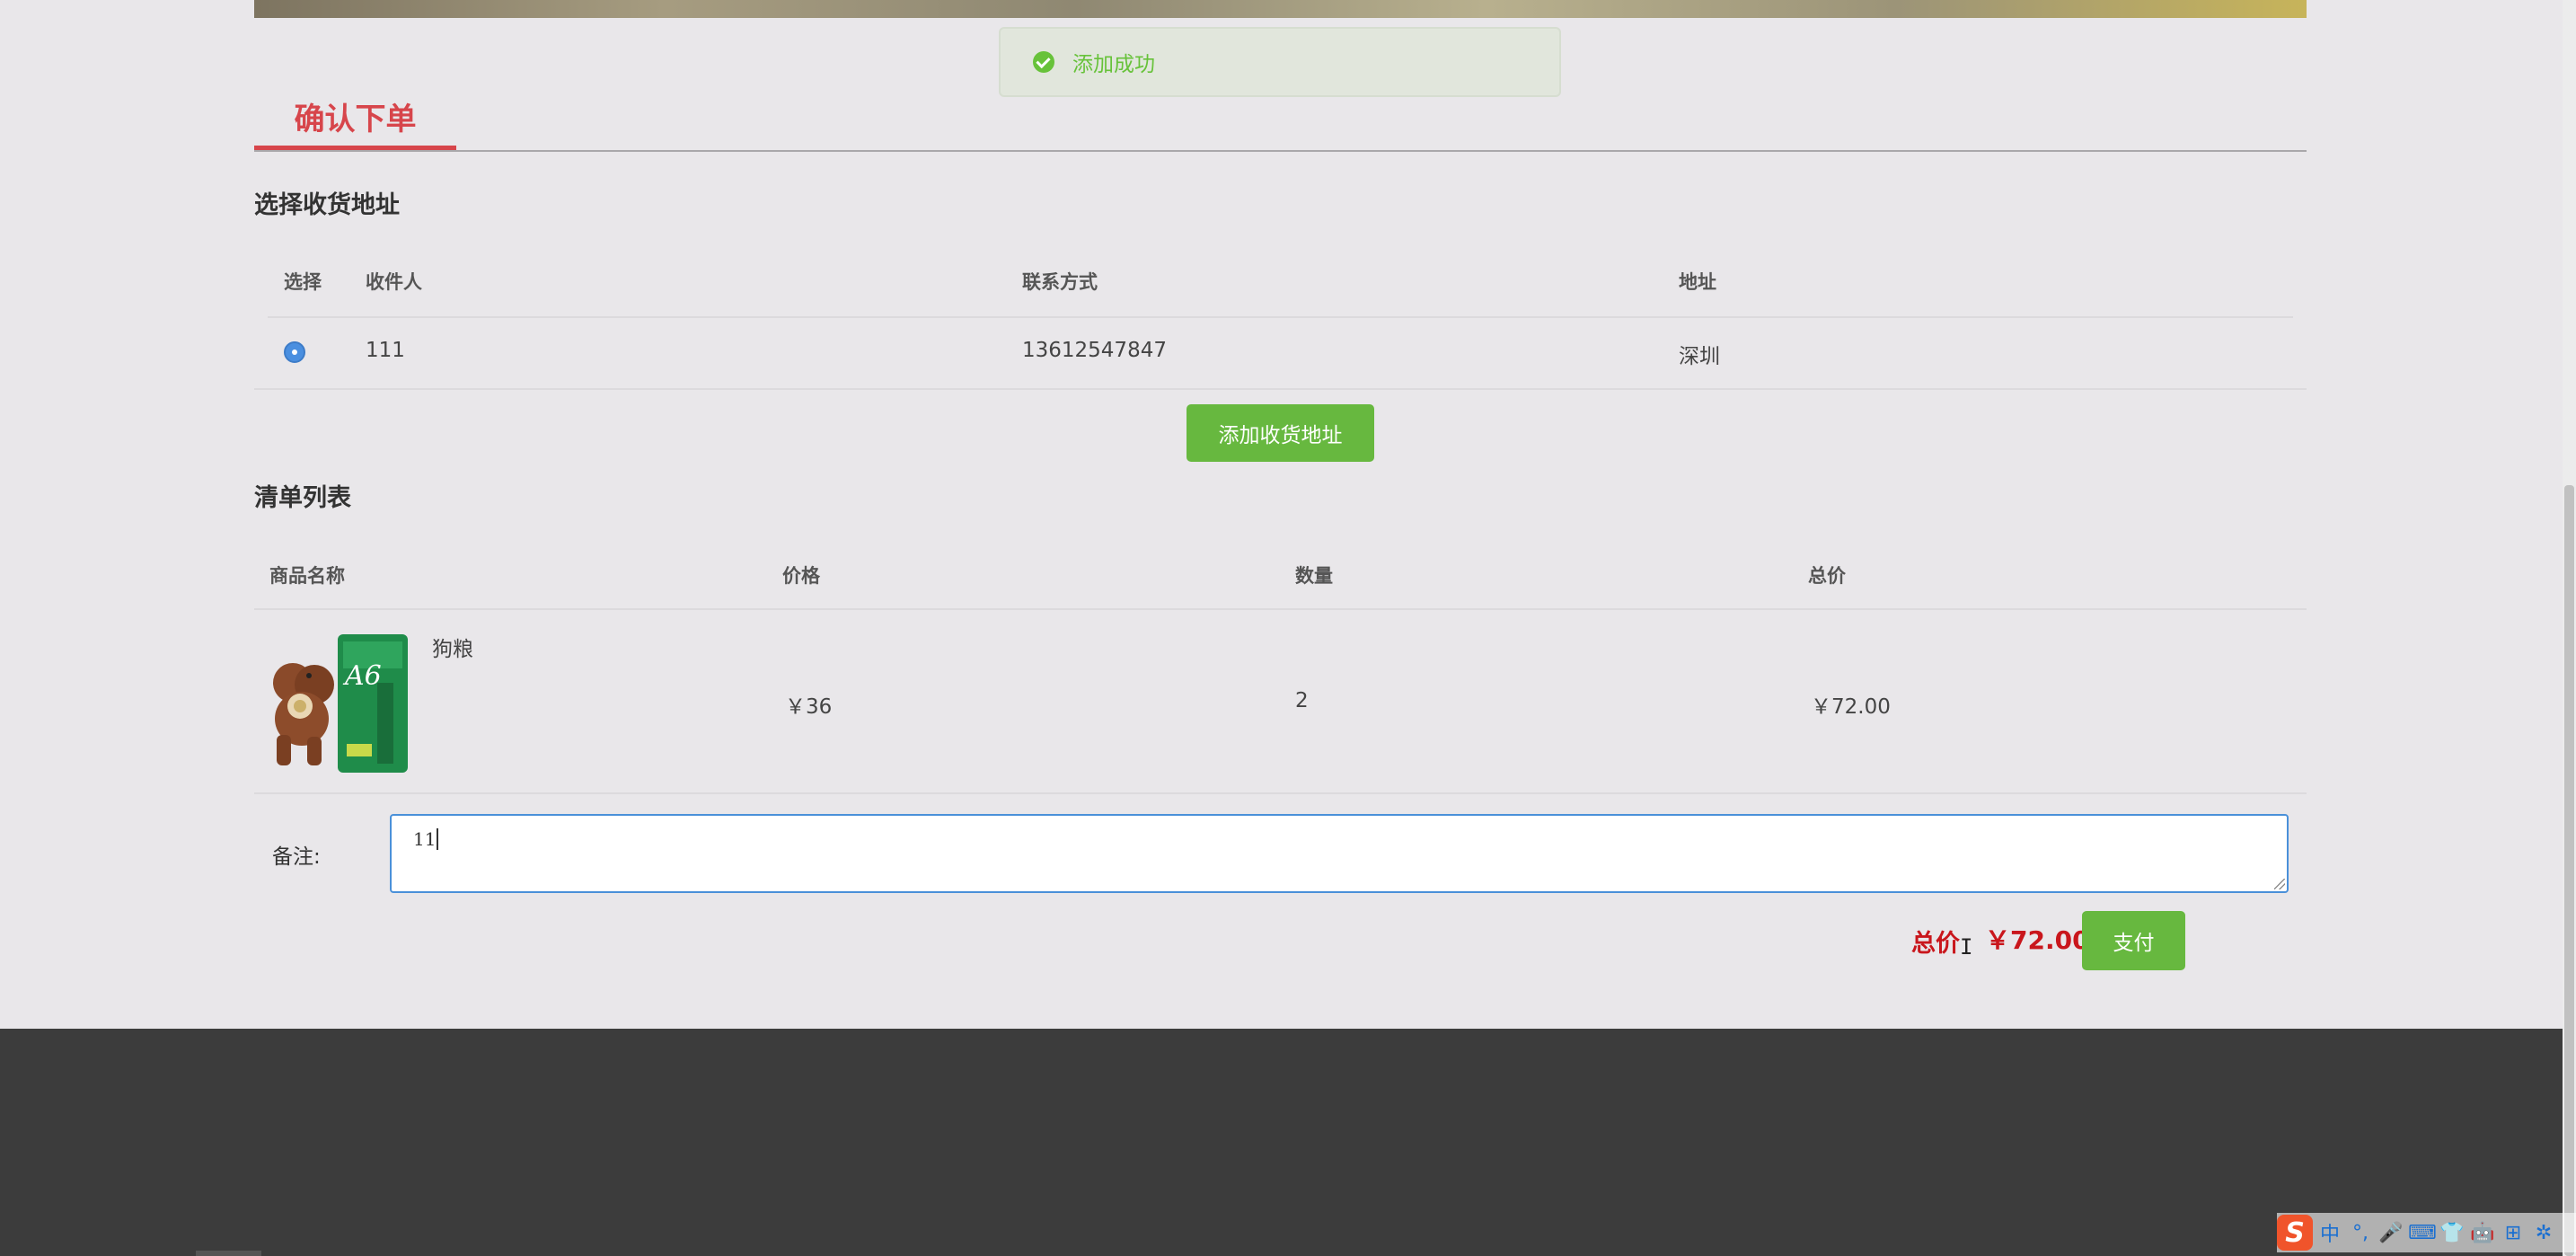 The image size is (2576, 1256). Describe the element at coordinates (1113, 64) in the screenshot. I see `toast-message: 添加成功` at that location.